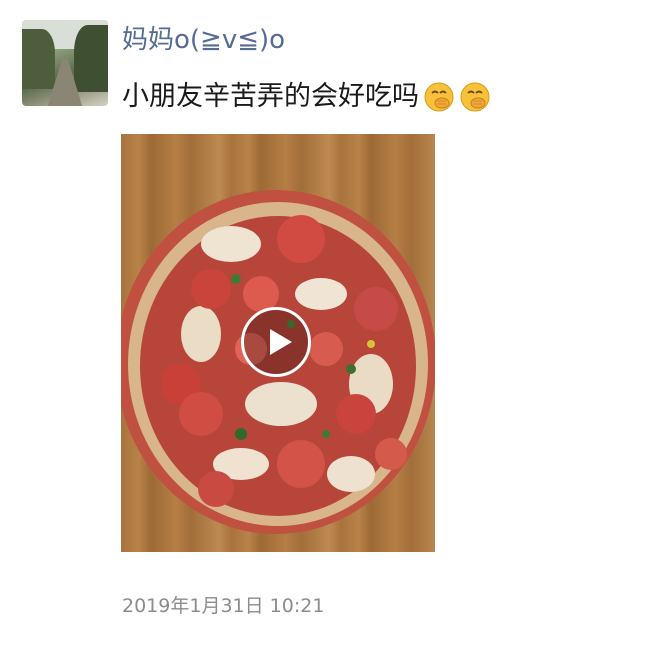 The image size is (650, 667). Describe the element at coordinates (203, 40) in the screenshot. I see `author-name: 妈妈o(≧v≦)o` at that location.